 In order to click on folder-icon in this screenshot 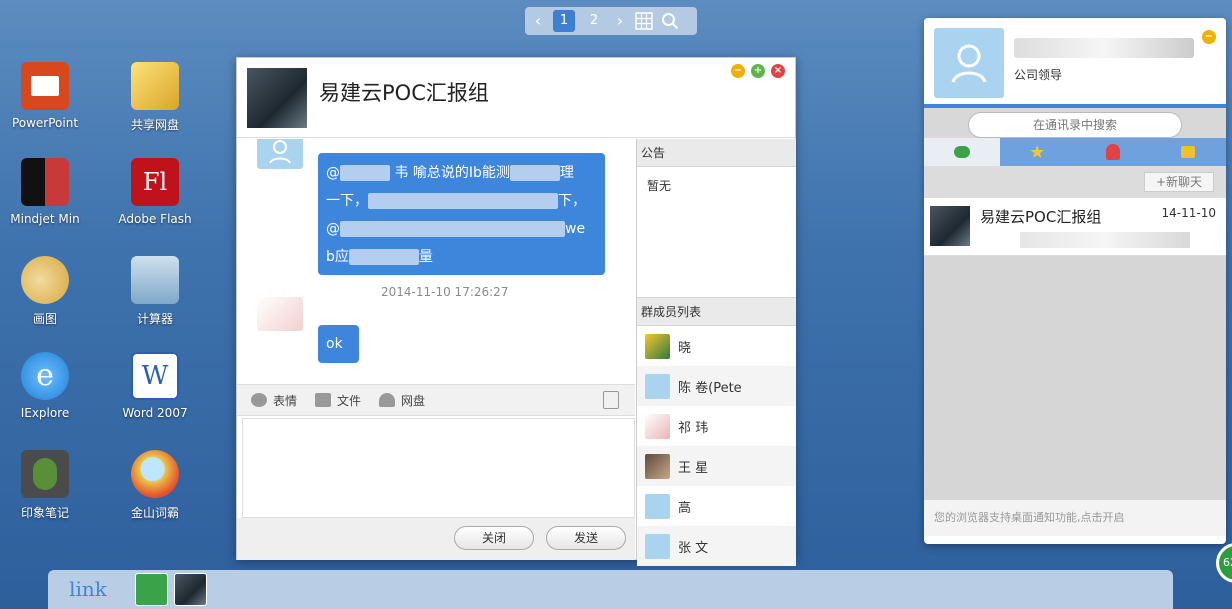, I will do `click(323, 400)`.